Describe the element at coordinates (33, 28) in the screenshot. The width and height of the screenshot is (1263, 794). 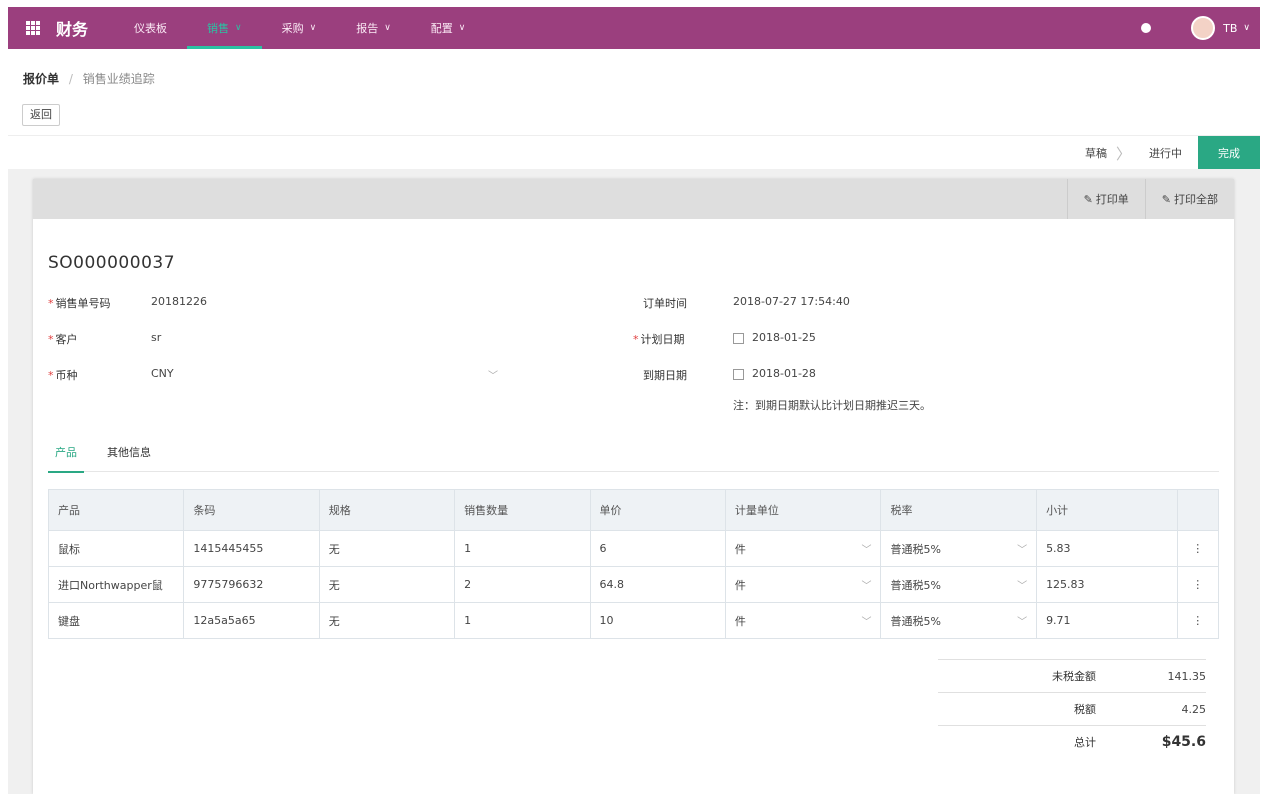
I see `apps-grid-icon` at that location.